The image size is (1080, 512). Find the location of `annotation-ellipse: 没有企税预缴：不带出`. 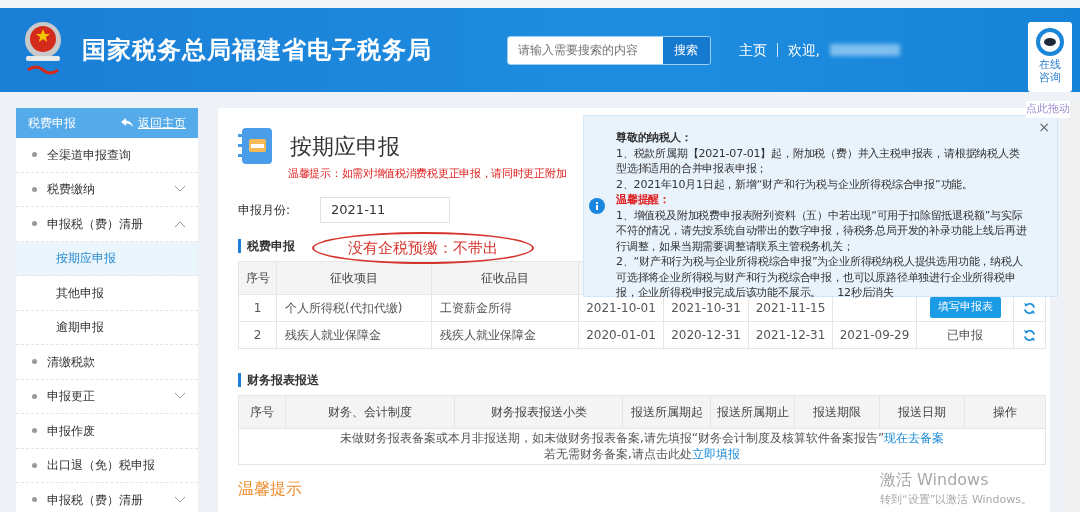

annotation-ellipse: 没有企税预缴：不带出 is located at coordinates (423, 248).